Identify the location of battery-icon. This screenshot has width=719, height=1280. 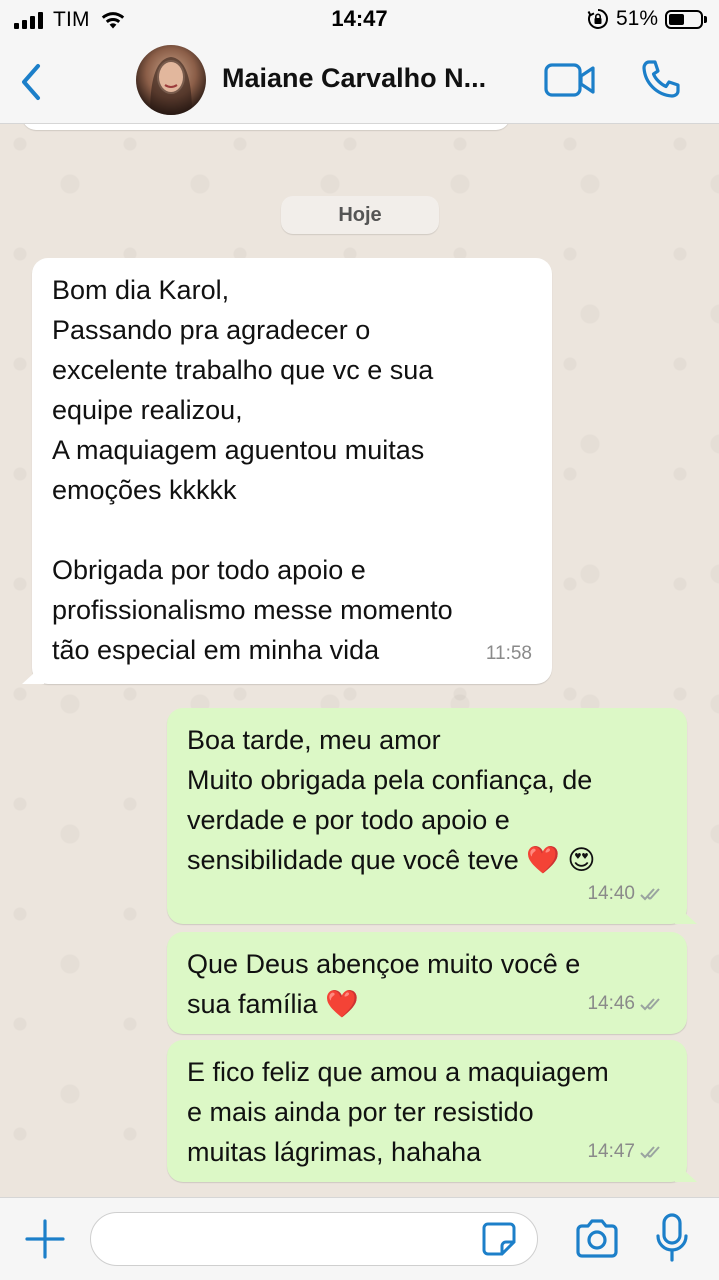
(686, 19).